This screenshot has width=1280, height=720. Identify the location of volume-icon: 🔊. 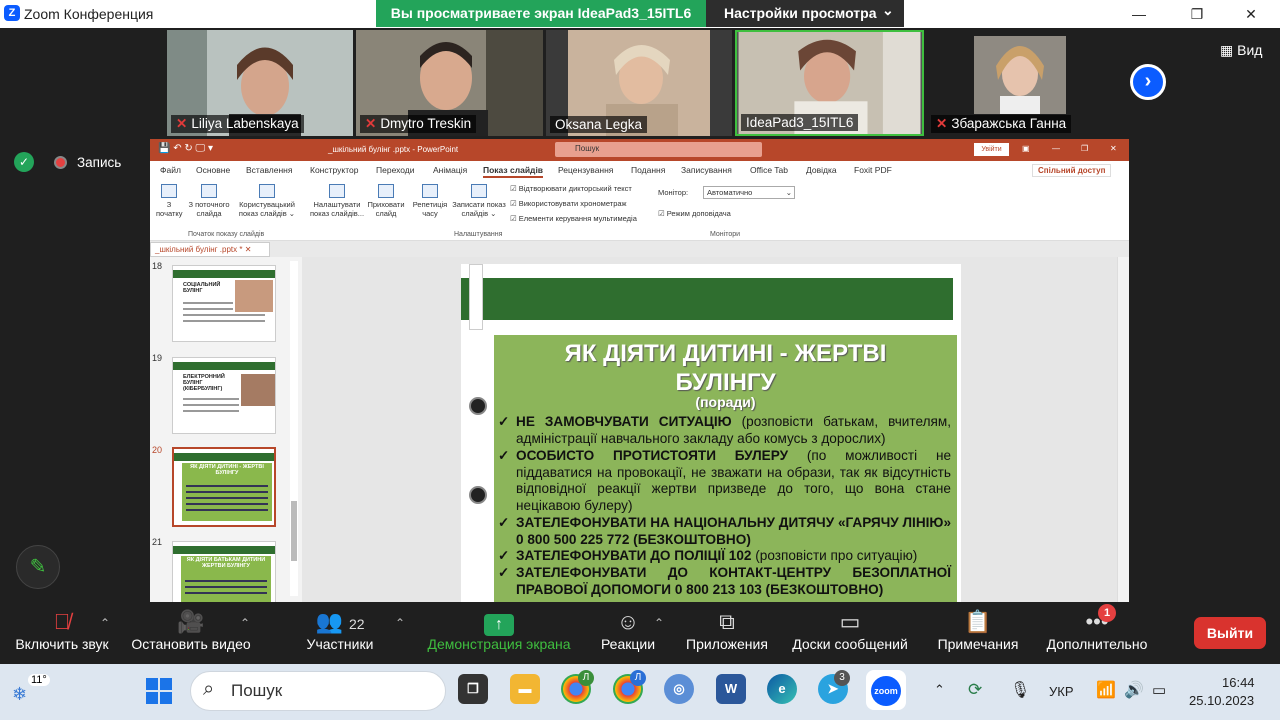
(1134, 690).